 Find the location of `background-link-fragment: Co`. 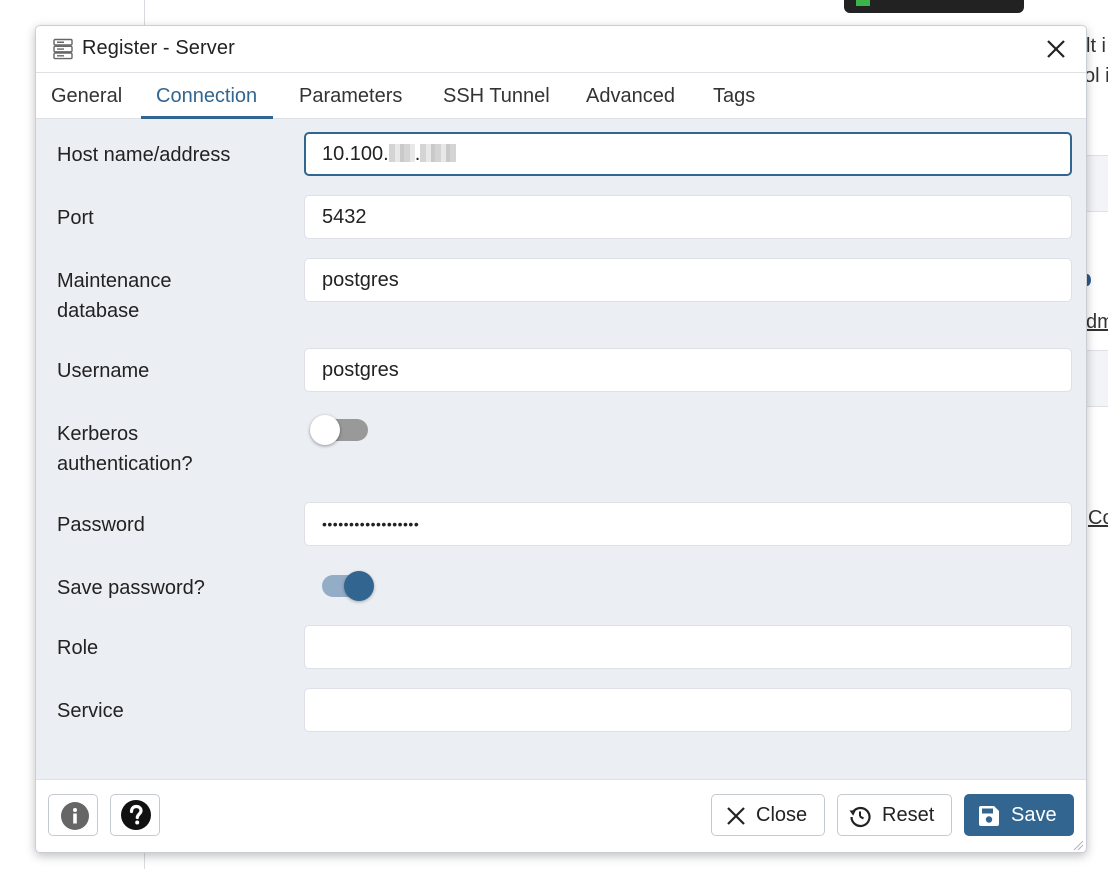

background-link-fragment: Co is located at coordinates (1098, 518).